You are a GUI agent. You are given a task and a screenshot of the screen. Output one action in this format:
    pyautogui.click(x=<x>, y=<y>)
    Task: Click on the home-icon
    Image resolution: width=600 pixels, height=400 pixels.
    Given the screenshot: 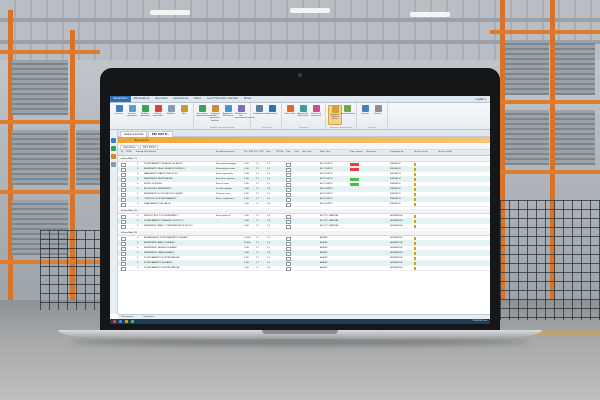 What is the action you would take?
    pyautogui.click(x=113, y=140)
    